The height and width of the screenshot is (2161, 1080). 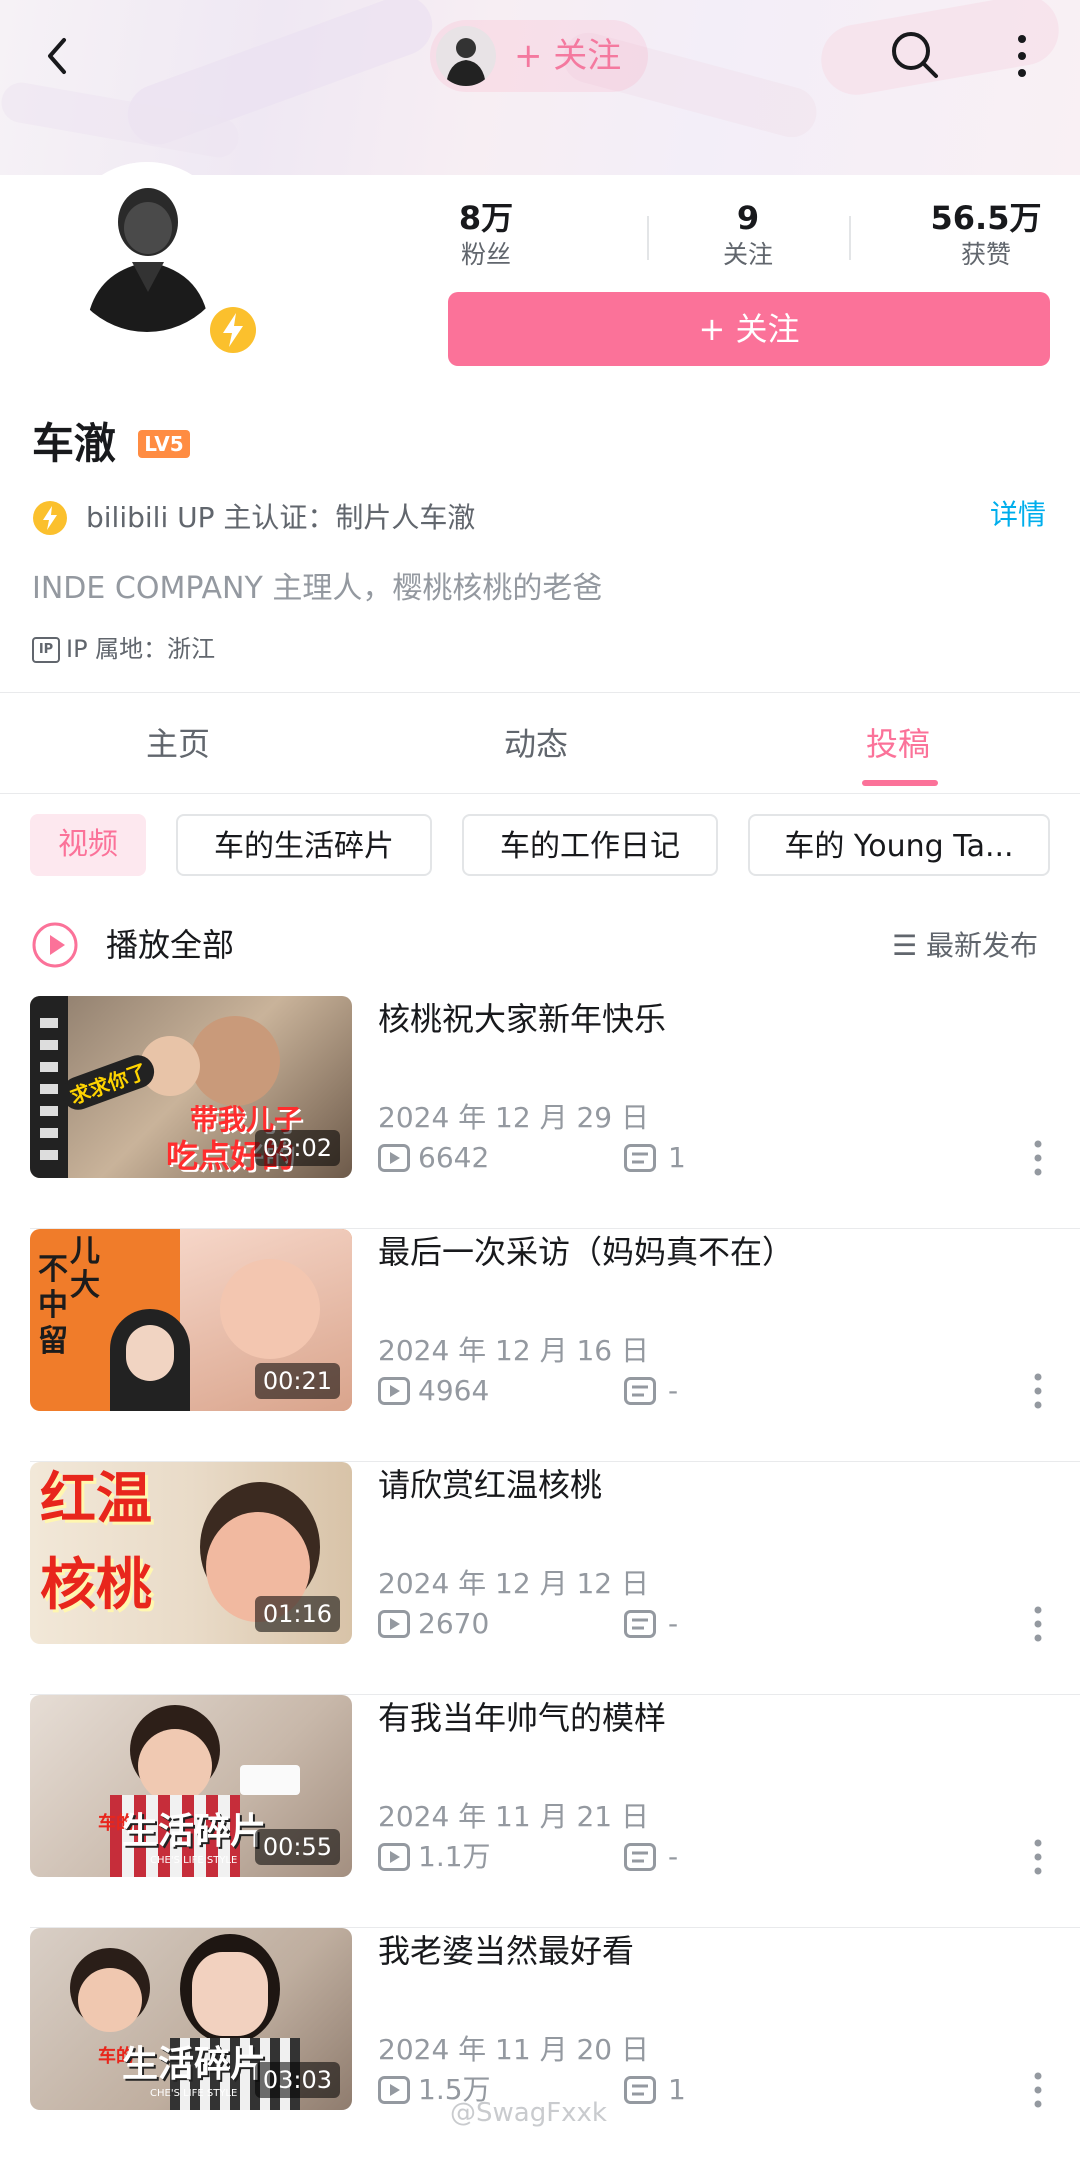 I want to click on stat-following-value: 9, so click(x=748, y=218).